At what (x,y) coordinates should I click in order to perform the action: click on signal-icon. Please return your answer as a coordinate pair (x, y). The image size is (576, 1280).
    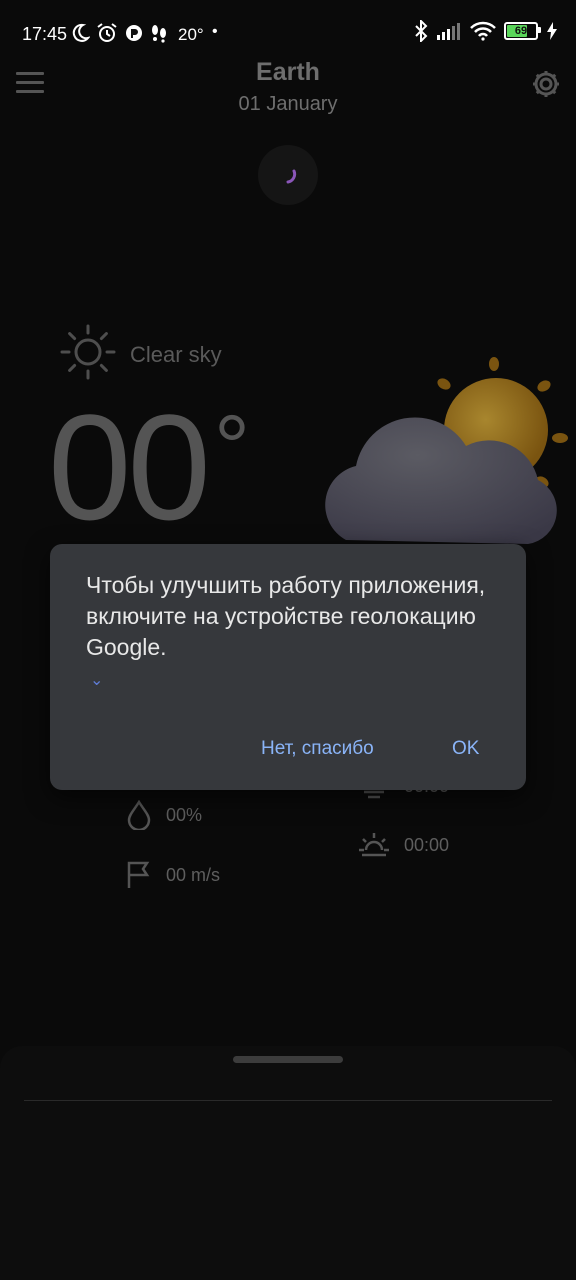
    Looking at the image, I should click on (448, 31).